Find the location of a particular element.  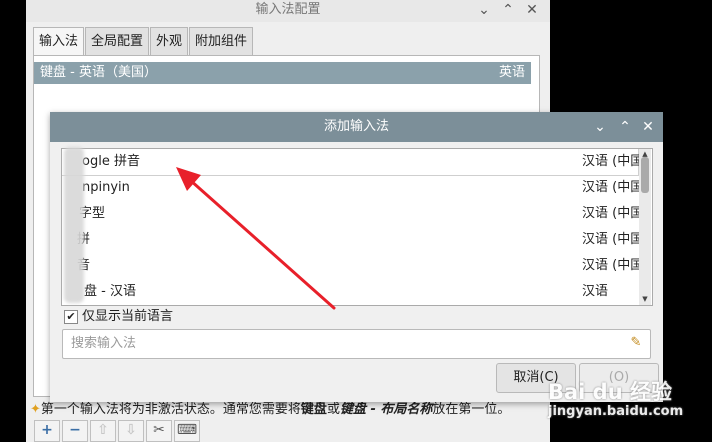

clear-icon: ✎ is located at coordinates (636, 343).